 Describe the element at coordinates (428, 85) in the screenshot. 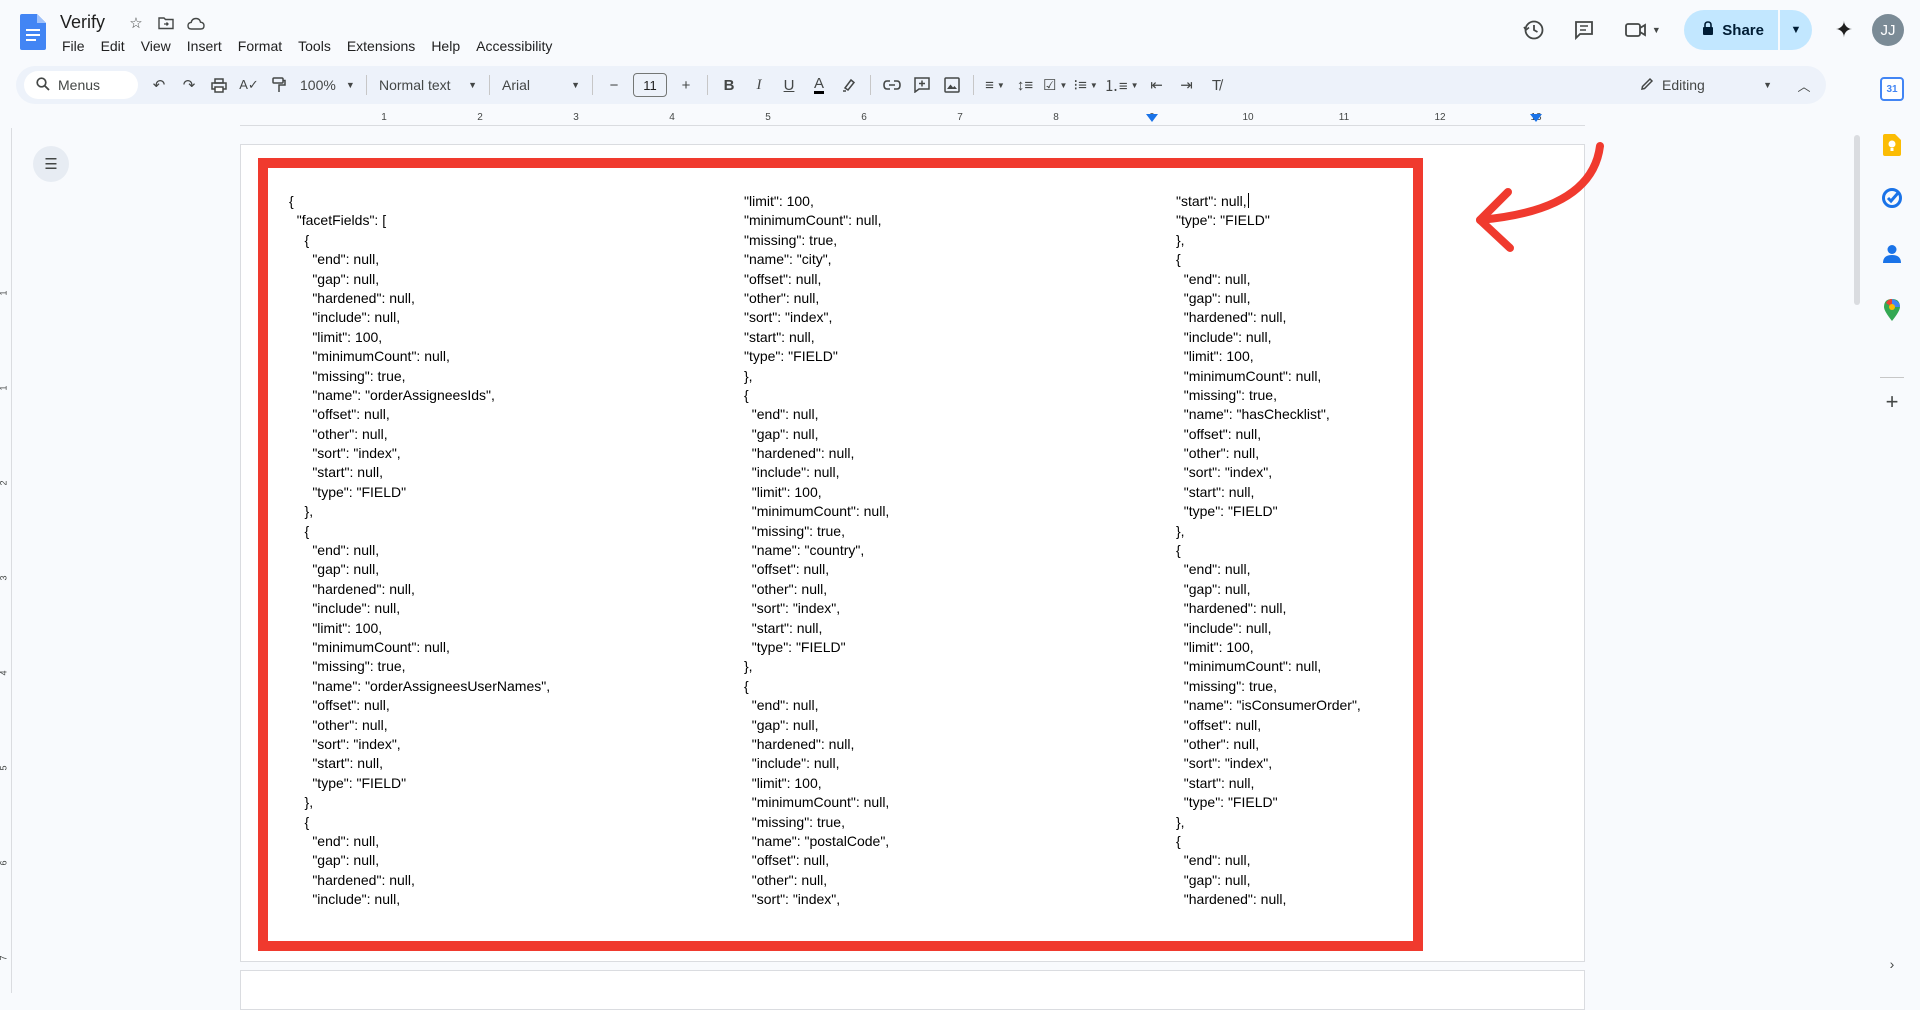

I see `paragraph-style-select: Normal text ▼` at that location.